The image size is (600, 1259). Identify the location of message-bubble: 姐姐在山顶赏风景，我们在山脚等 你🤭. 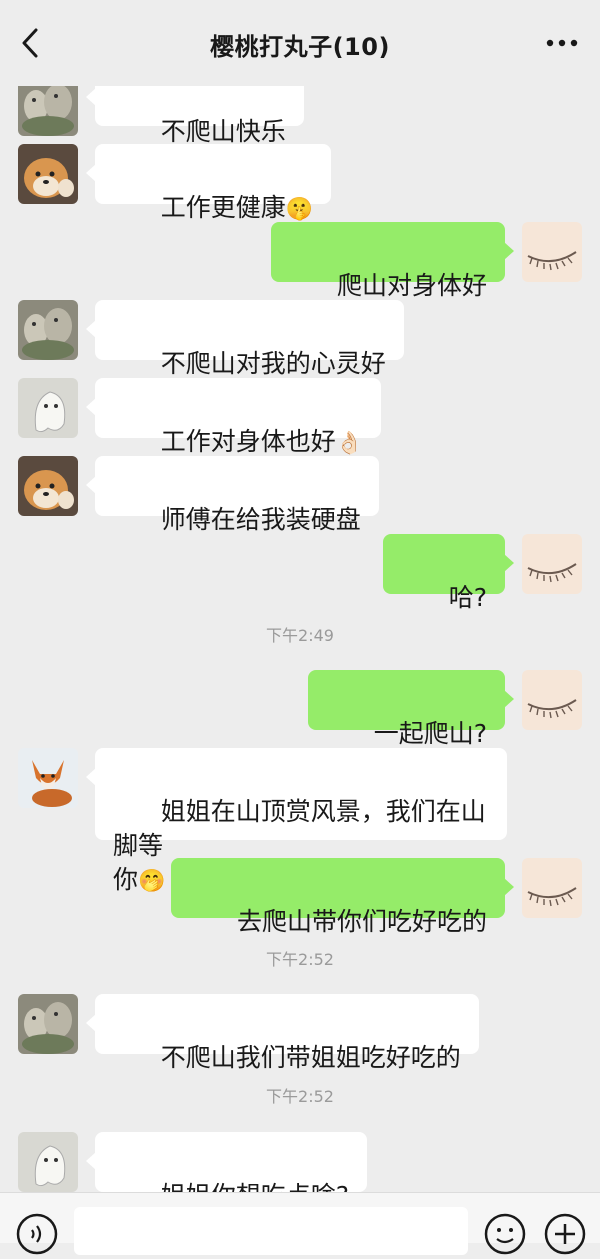
(296, 821).